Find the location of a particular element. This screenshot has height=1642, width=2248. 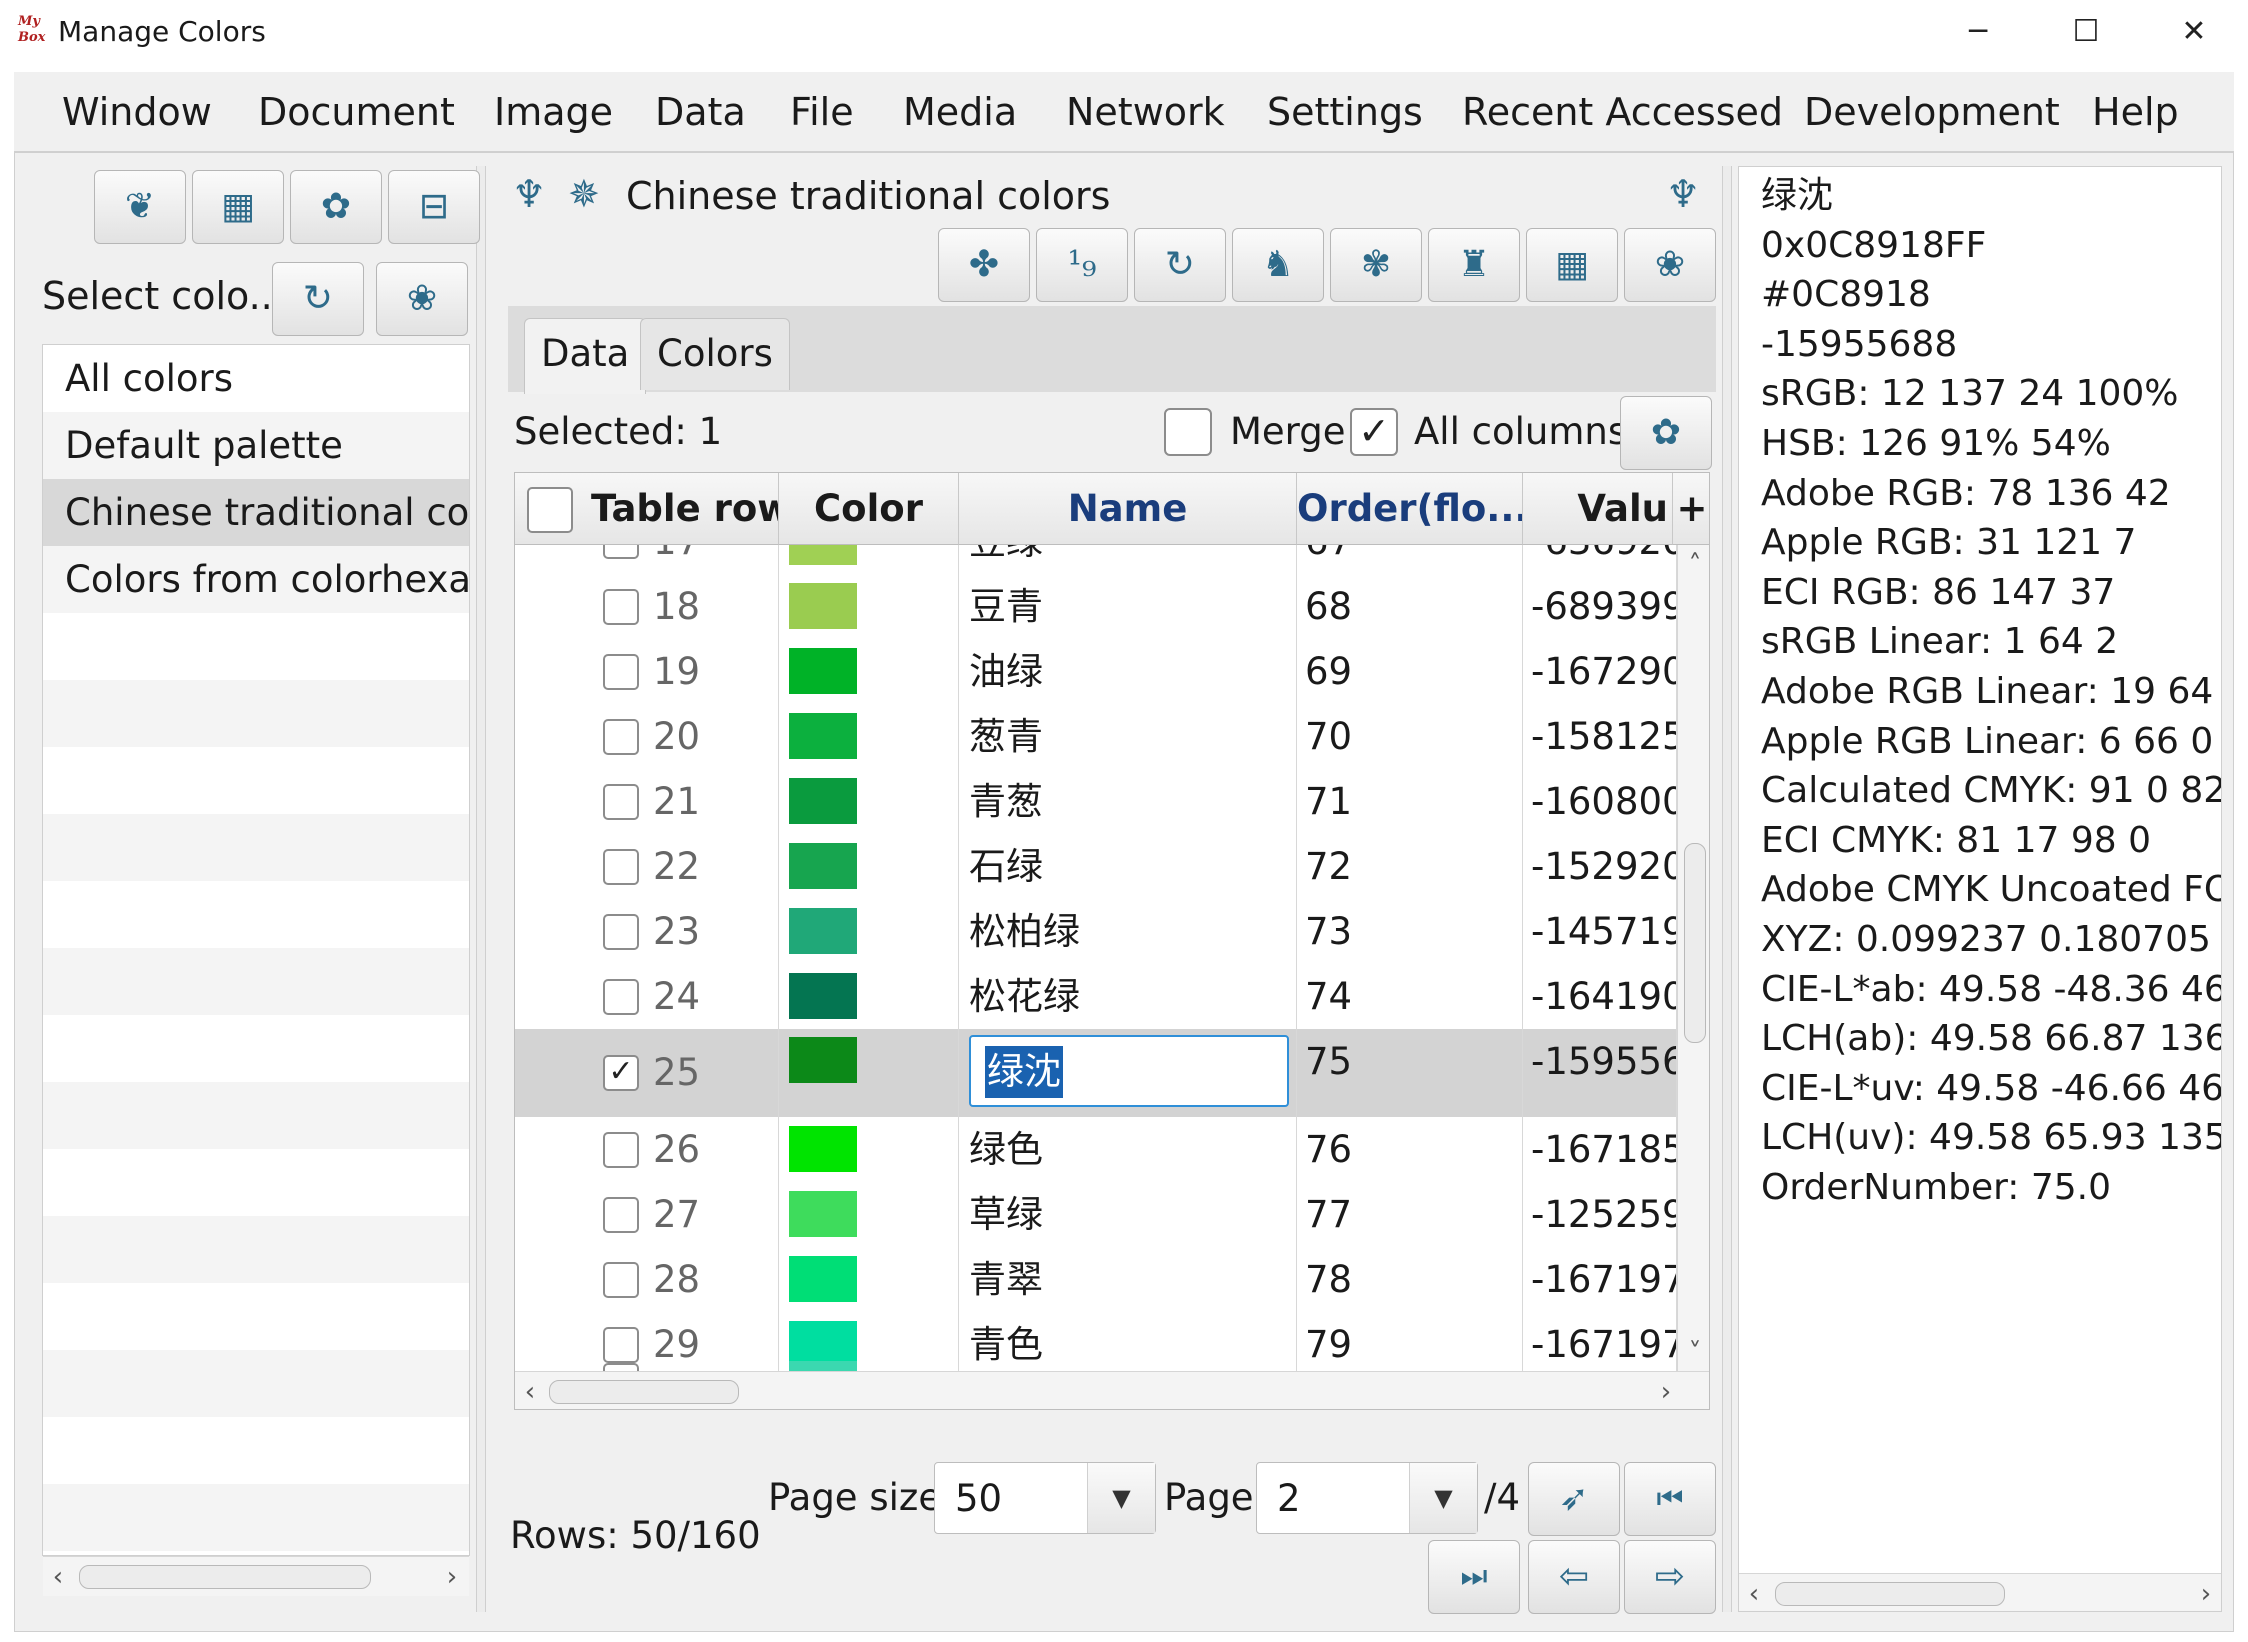

scroll-down-icon: ˅ is located at coordinates (1693, 1353).